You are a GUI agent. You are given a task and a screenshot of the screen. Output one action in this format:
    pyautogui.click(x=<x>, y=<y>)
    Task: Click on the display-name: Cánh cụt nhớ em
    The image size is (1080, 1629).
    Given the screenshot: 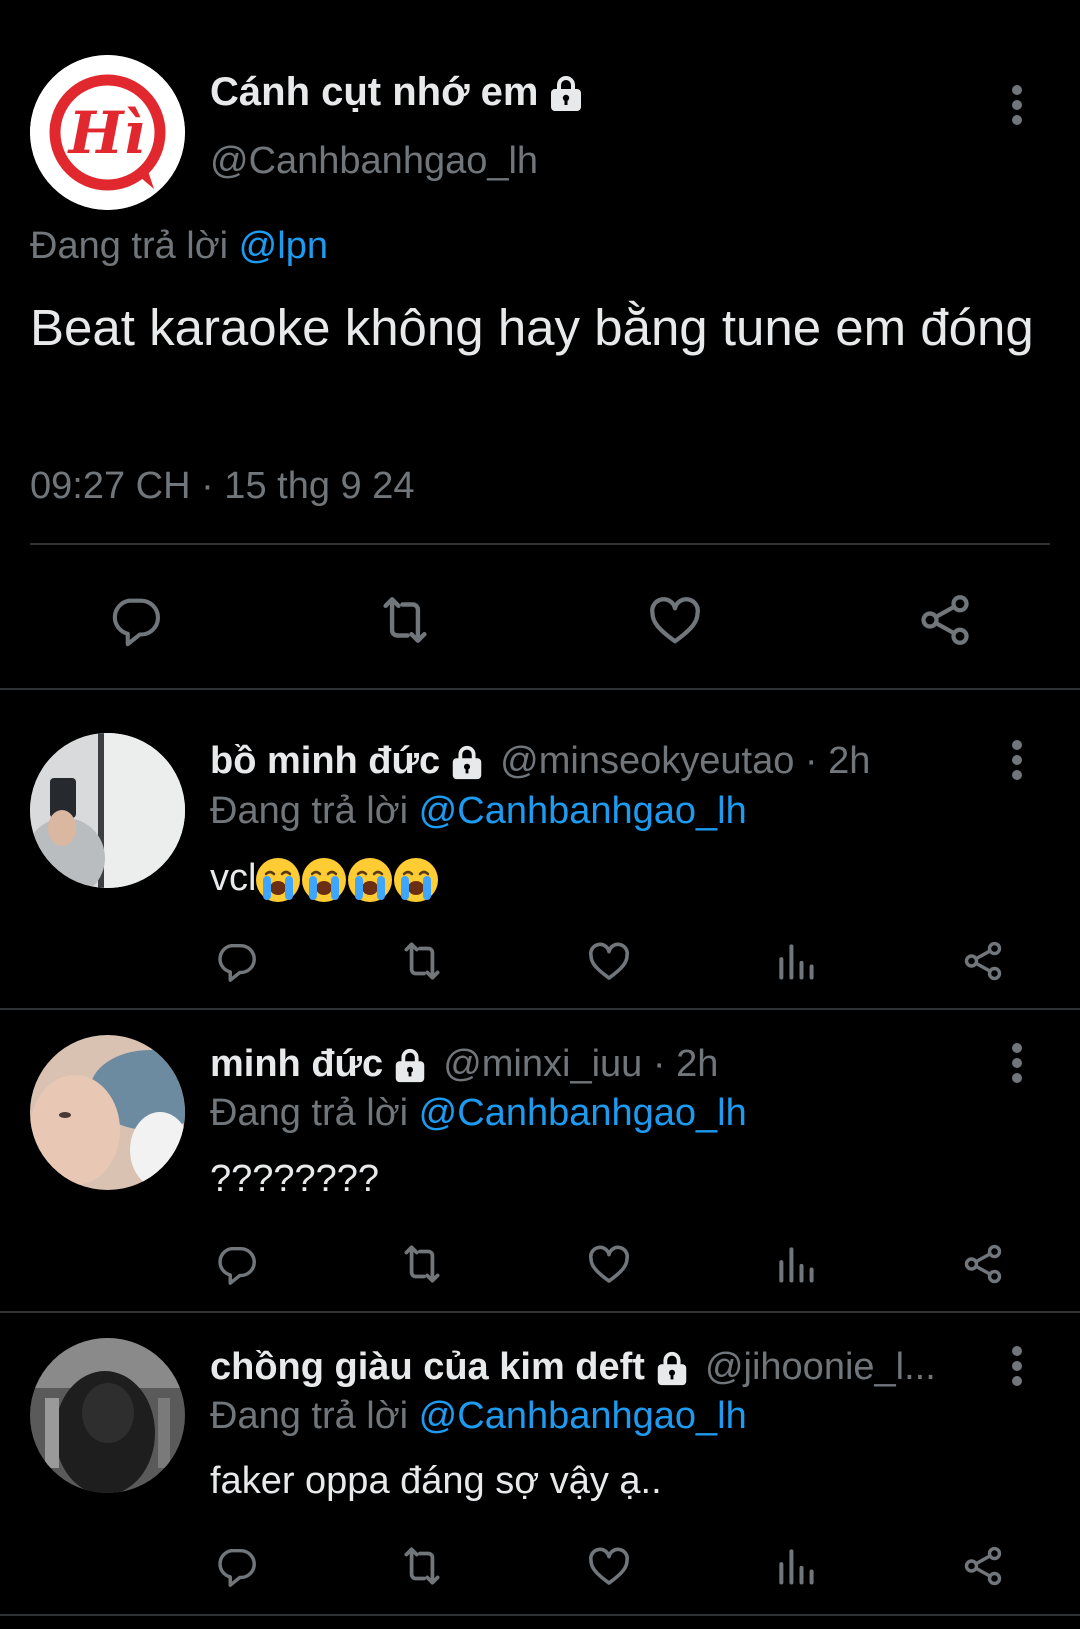 What is the action you would take?
    pyautogui.click(x=398, y=92)
    